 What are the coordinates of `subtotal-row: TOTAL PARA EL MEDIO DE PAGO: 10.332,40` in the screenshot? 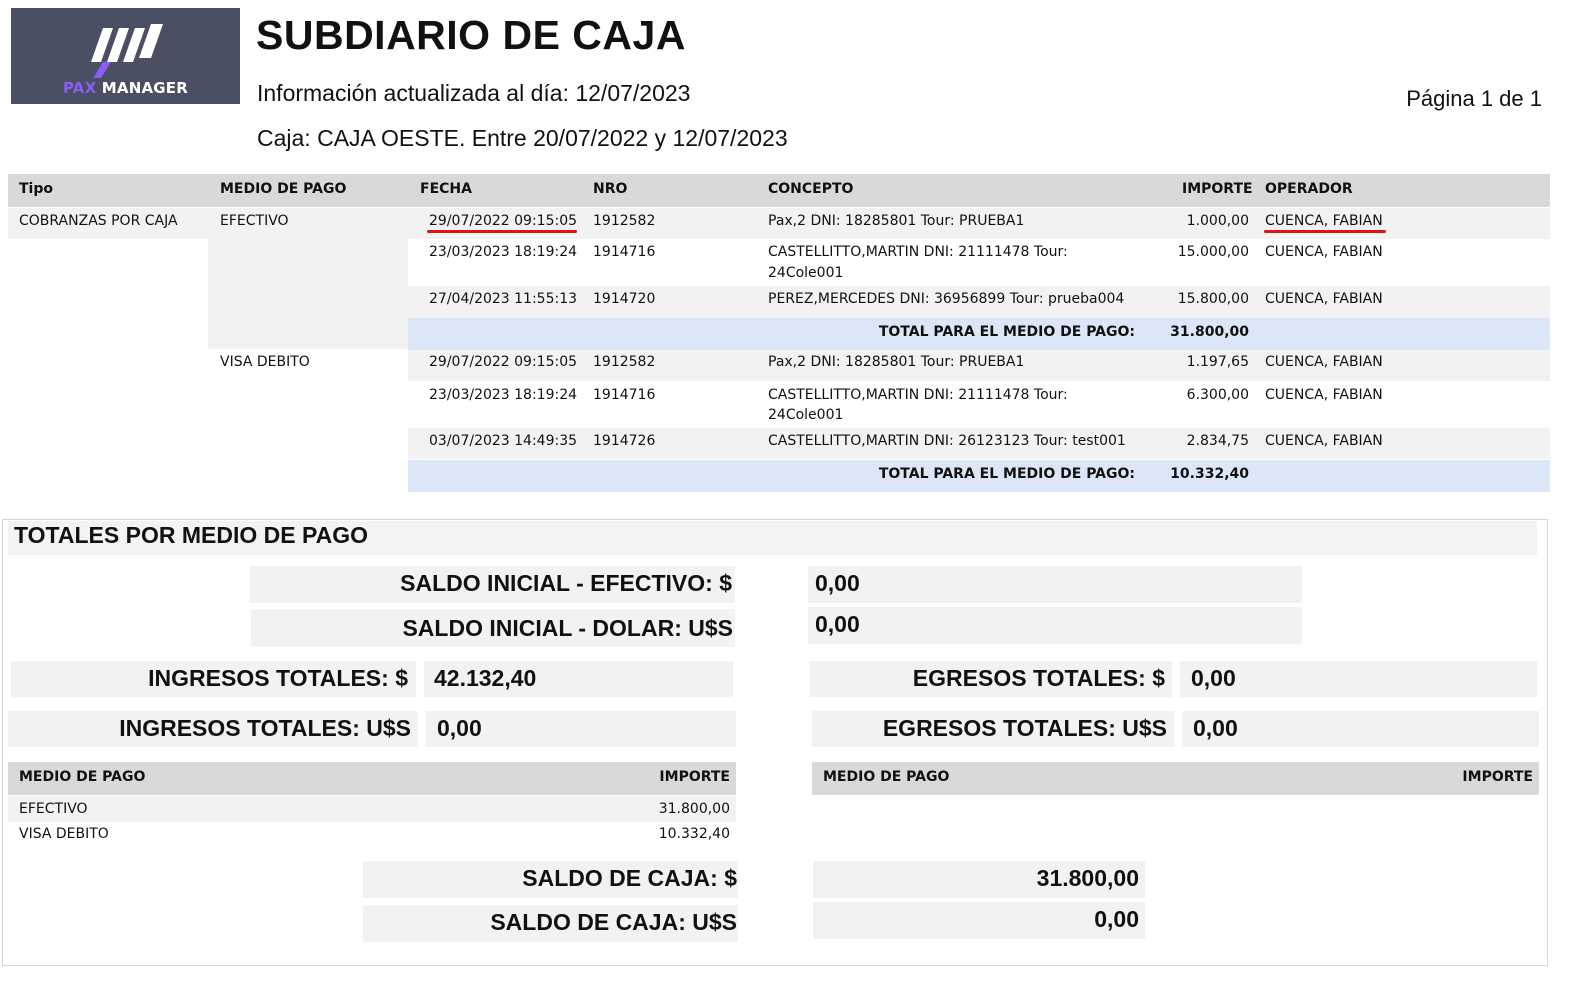 It's located at (979, 476).